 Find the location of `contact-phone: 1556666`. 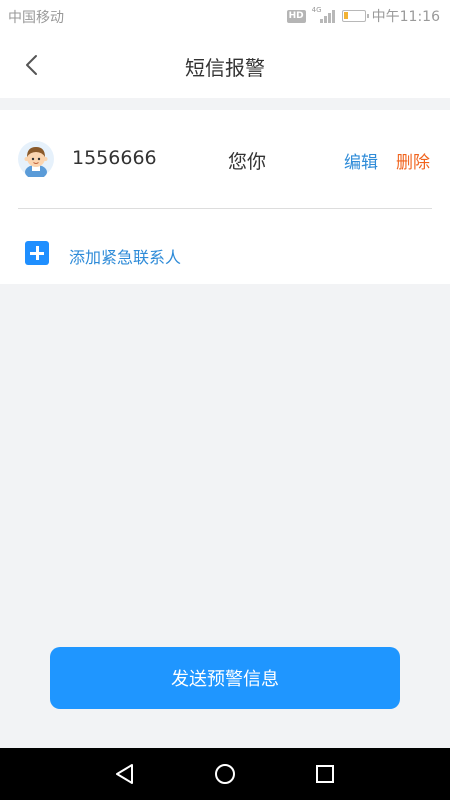

contact-phone: 1556666 is located at coordinates (114, 158).